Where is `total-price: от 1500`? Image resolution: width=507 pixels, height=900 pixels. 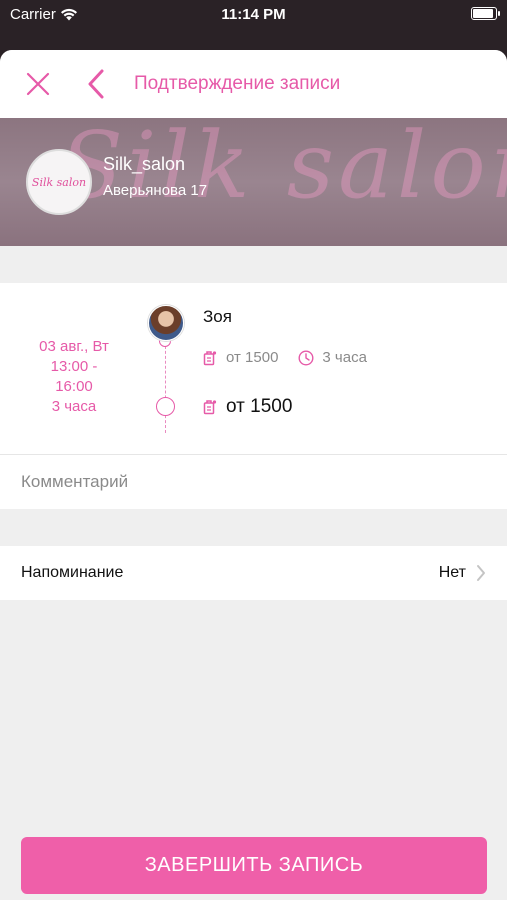
total-price: от 1500 is located at coordinates (259, 406).